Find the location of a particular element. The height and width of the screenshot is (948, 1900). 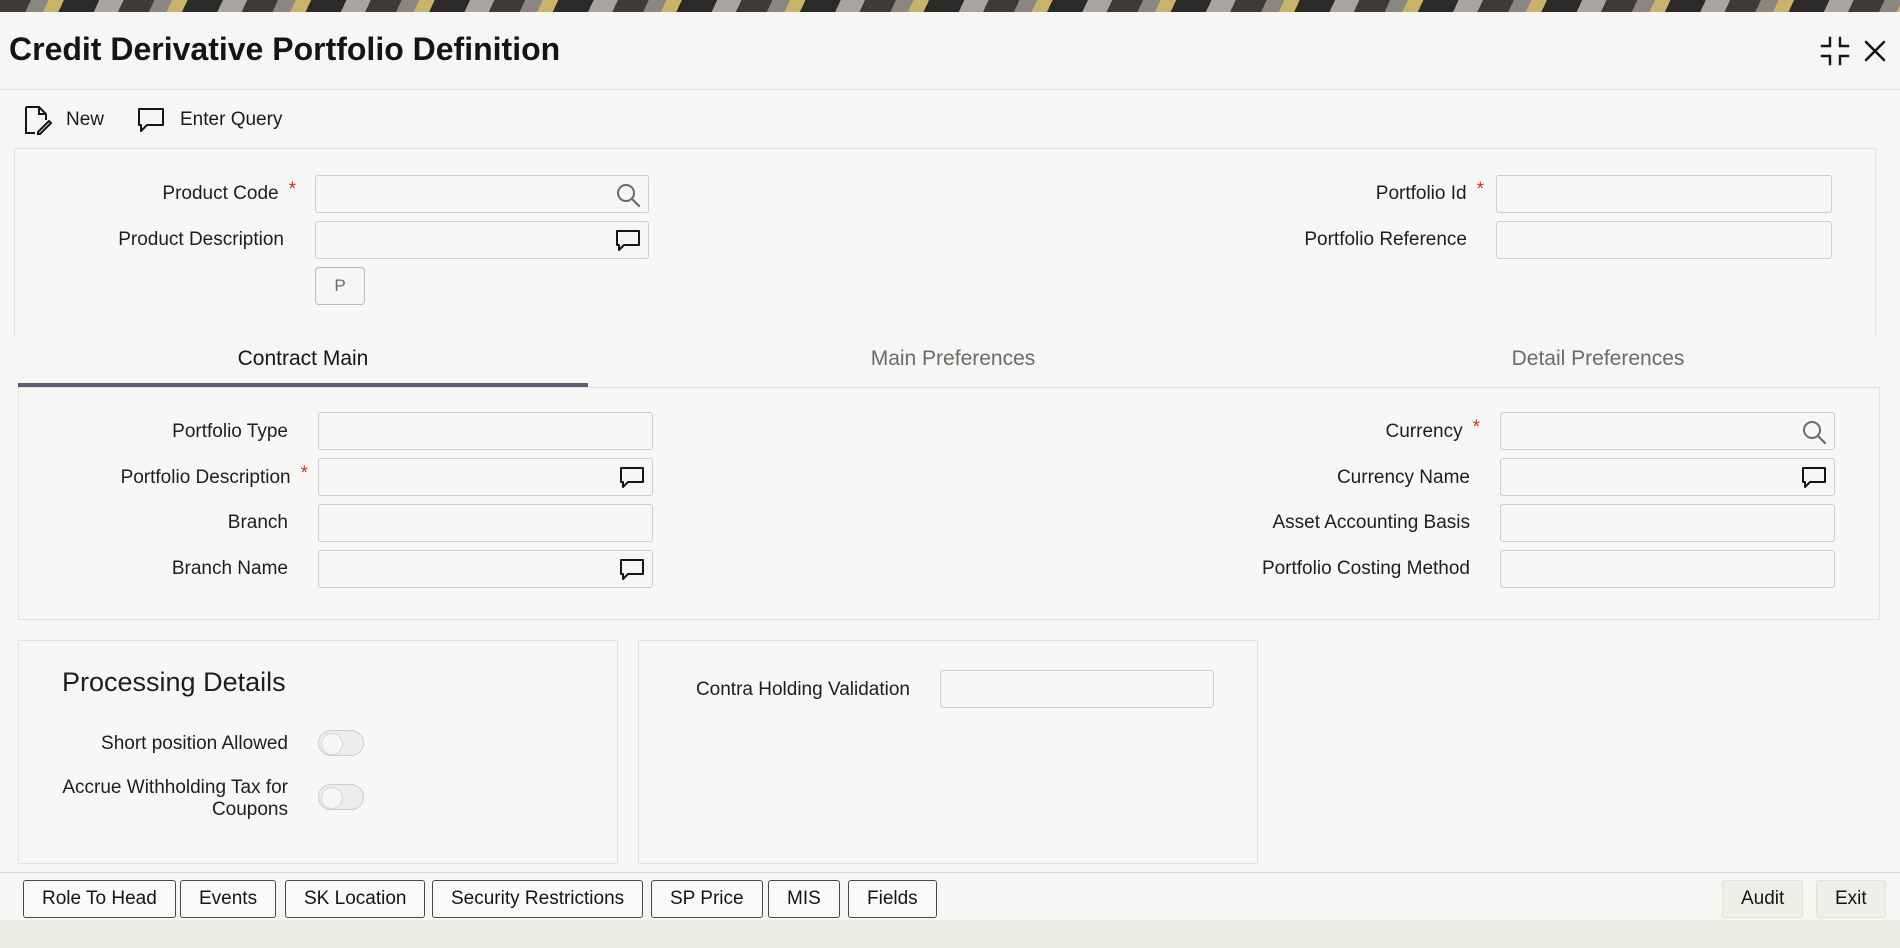

currency-label: Currency * is located at coordinates (1432, 429).